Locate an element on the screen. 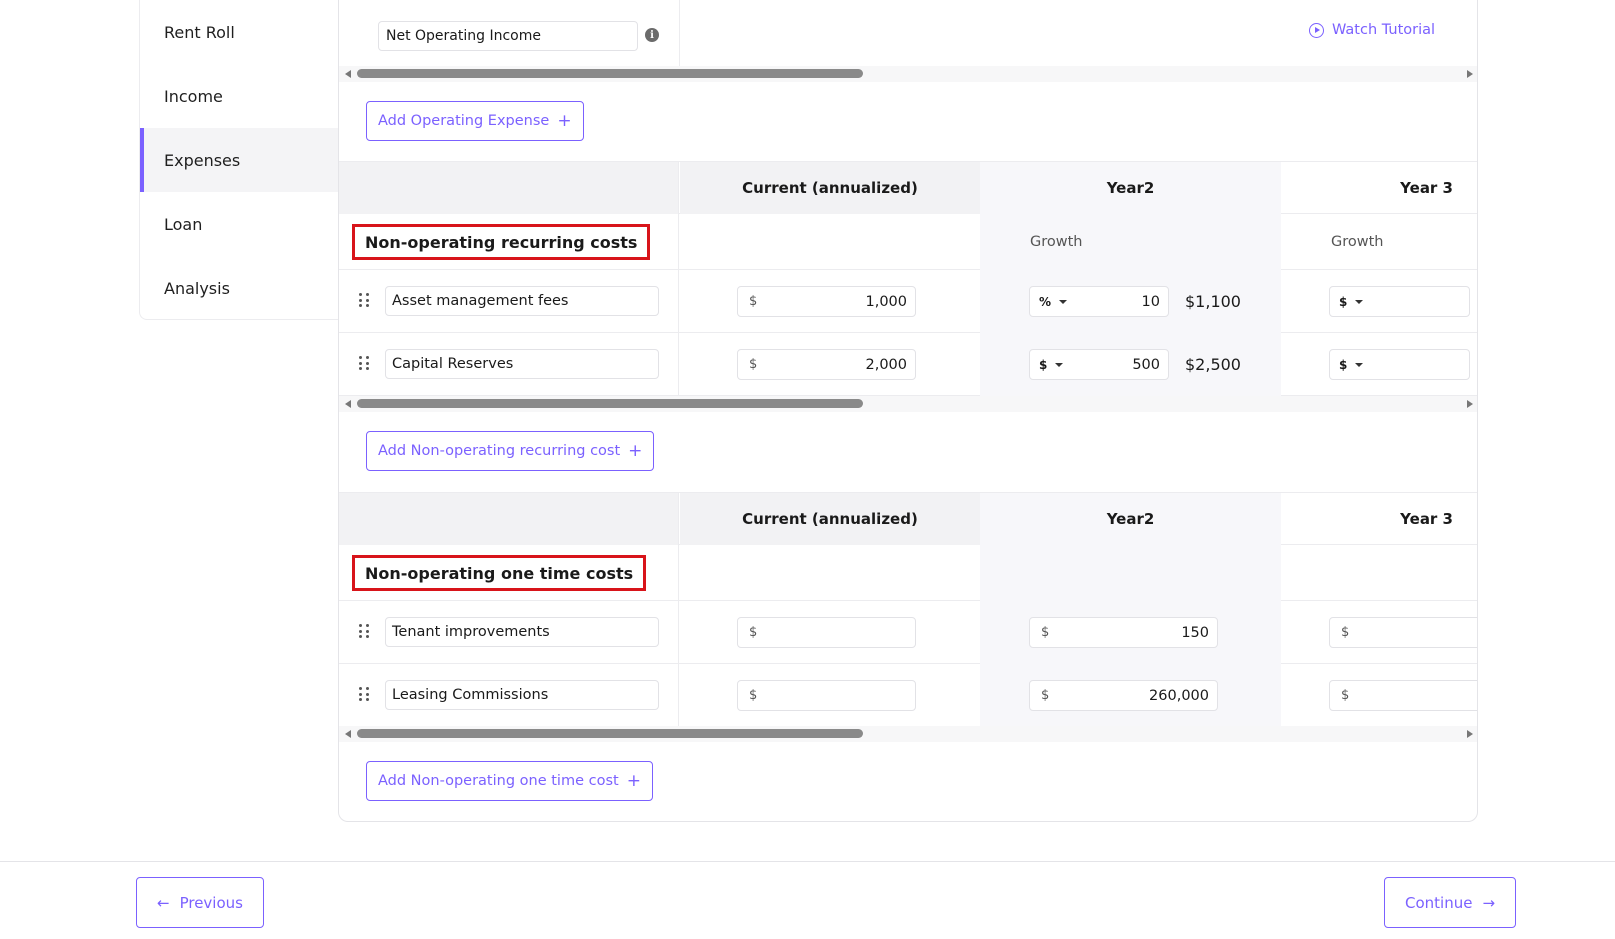 This screenshot has width=1615, height=939. amount-value: 150 is located at coordinates (1195, 632).